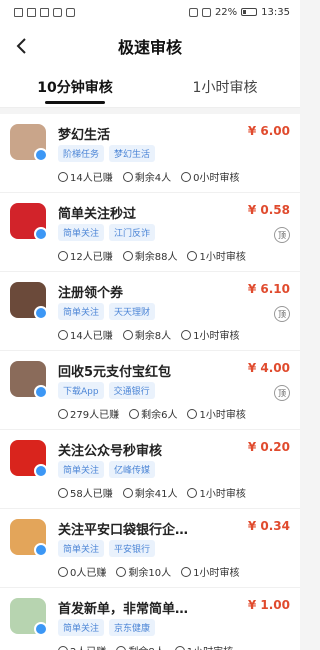  What do you see at coordinates (132, 469) in the screenshot?
I see `task-tag: 亿峰传媒` at bounding box center [132, 469].